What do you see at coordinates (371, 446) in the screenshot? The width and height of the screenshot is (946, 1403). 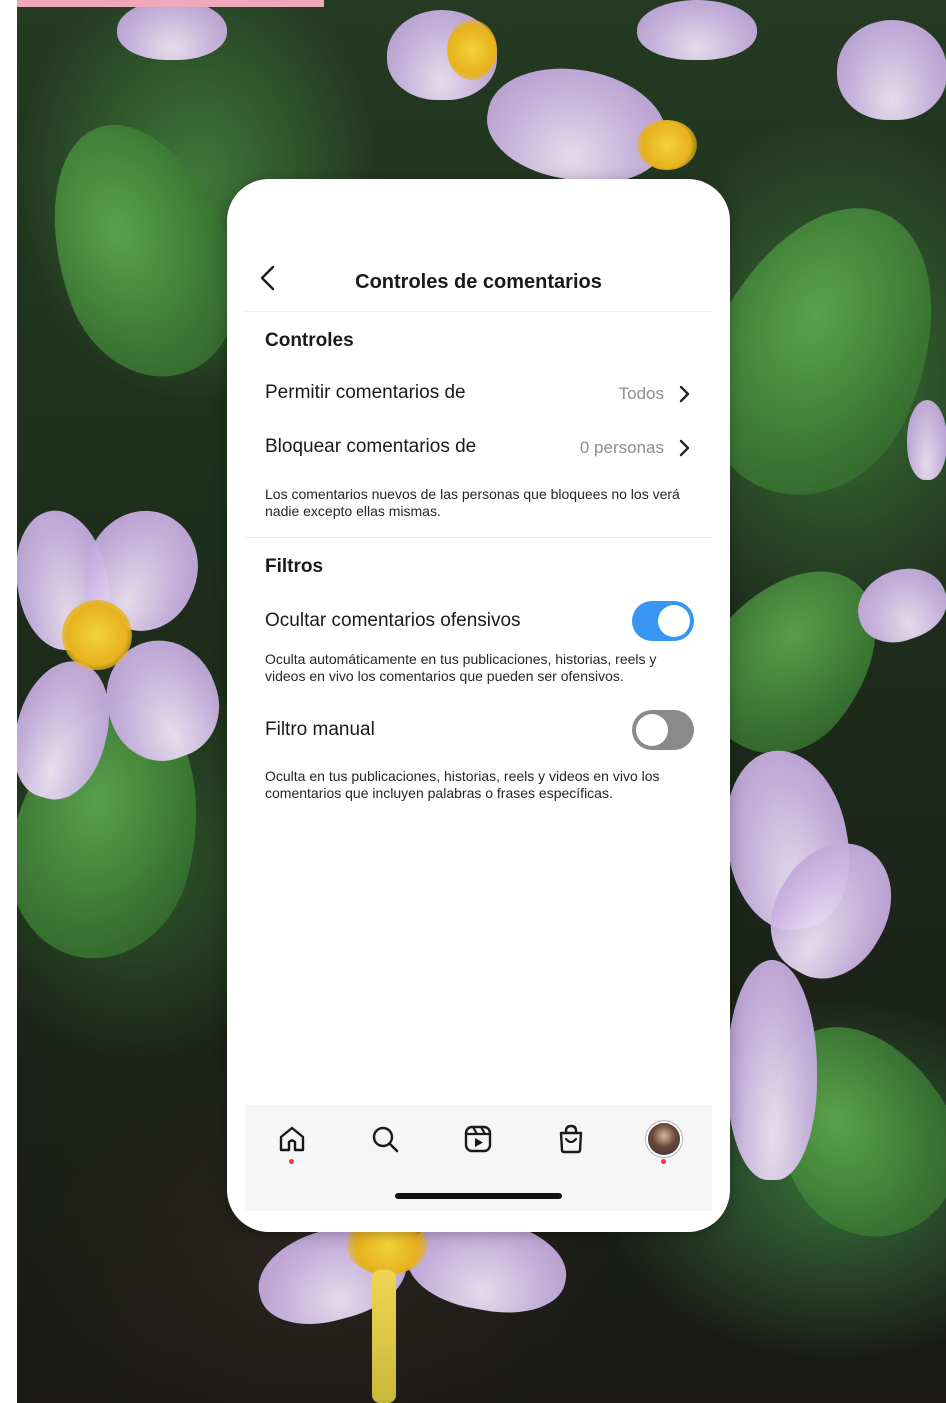 I see `block-comments-label: Bloquear comentarios de` at bounding box center [371, 446].